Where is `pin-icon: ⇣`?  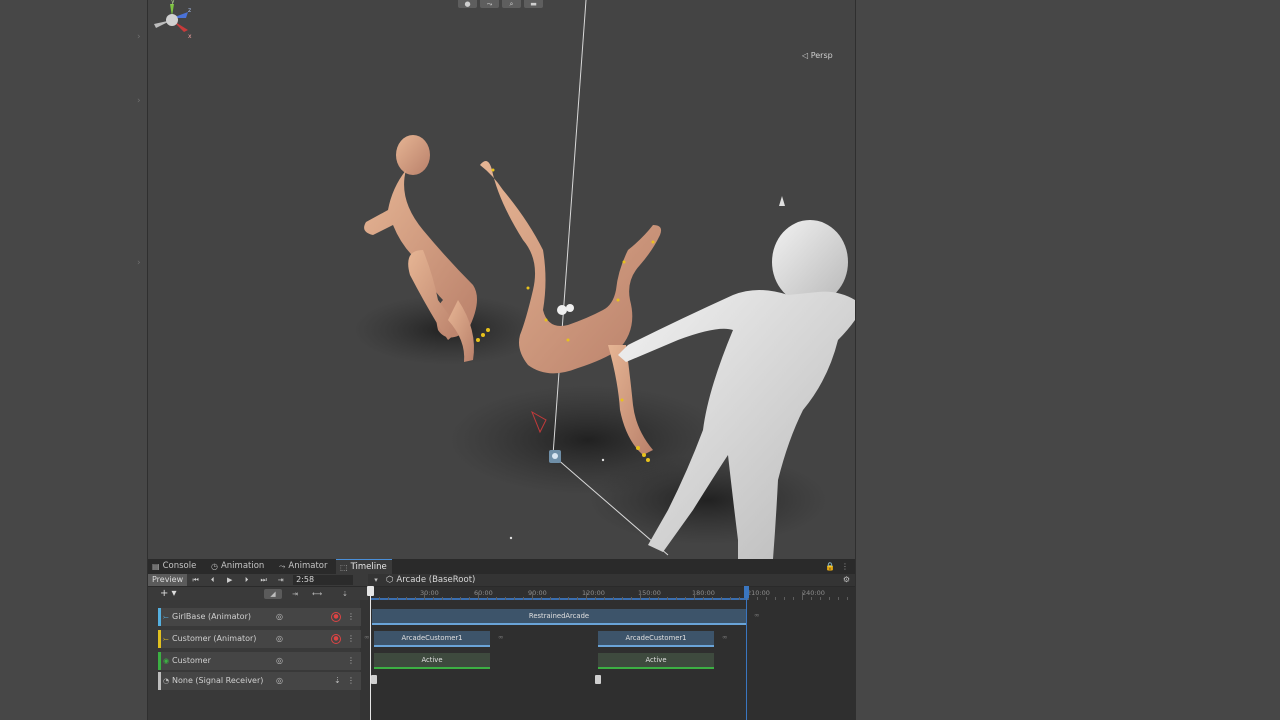 pin-icon: ⇣ is located at coordinates (337, 681).